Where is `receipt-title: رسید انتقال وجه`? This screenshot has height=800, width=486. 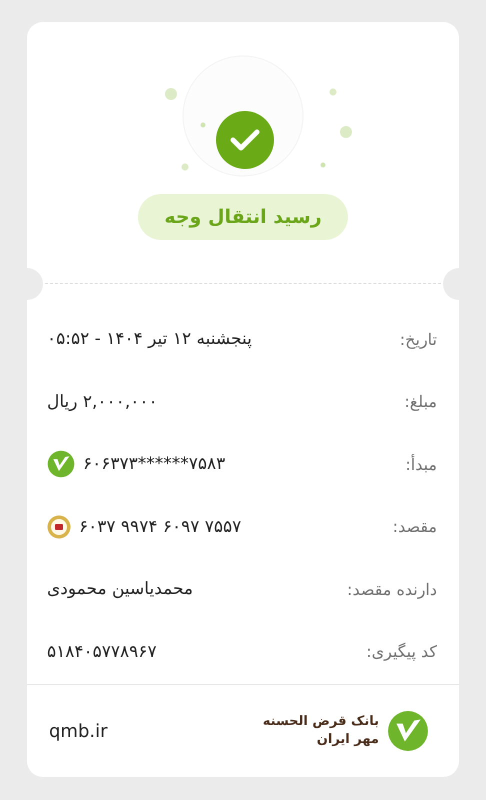 receipt-title: رسید انتقال وجه is located at coordinates (243, 217).